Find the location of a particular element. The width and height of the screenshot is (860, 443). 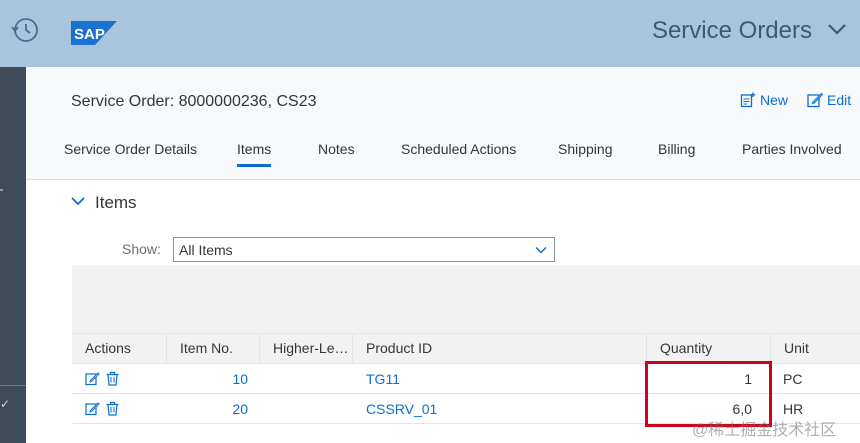

column-header-product-id: Product ID is located at coordinates (500, 349).